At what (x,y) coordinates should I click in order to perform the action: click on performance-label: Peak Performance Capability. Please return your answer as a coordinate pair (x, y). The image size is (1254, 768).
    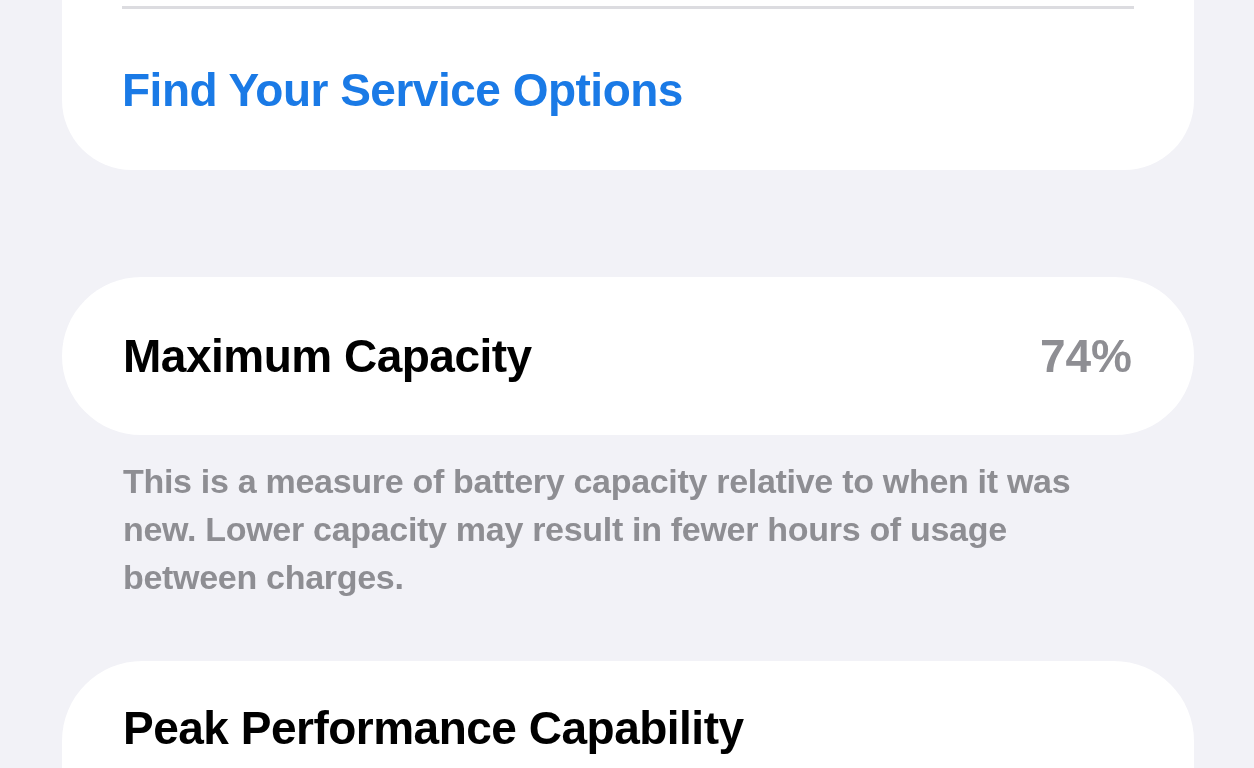
    Looking at the image, I should click on (433, 728).